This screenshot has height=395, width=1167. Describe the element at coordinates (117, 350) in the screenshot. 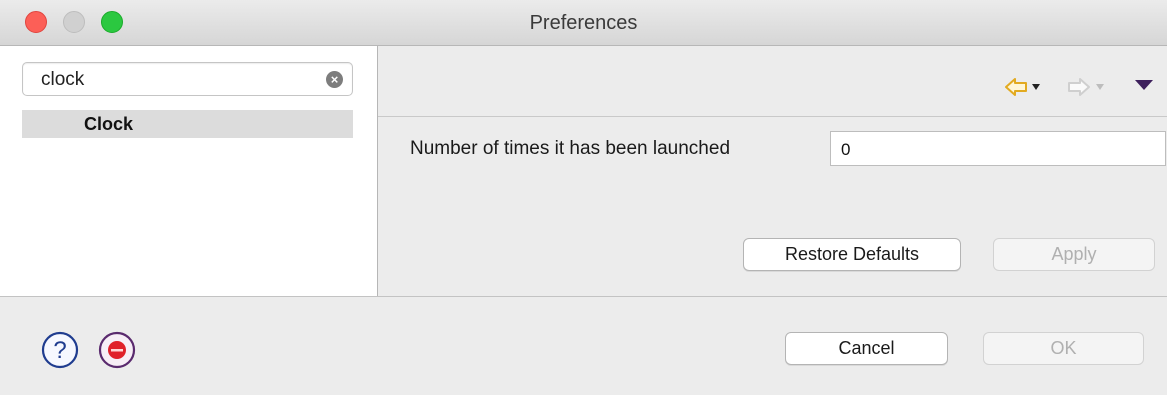

I see `stop-icon` at that location.